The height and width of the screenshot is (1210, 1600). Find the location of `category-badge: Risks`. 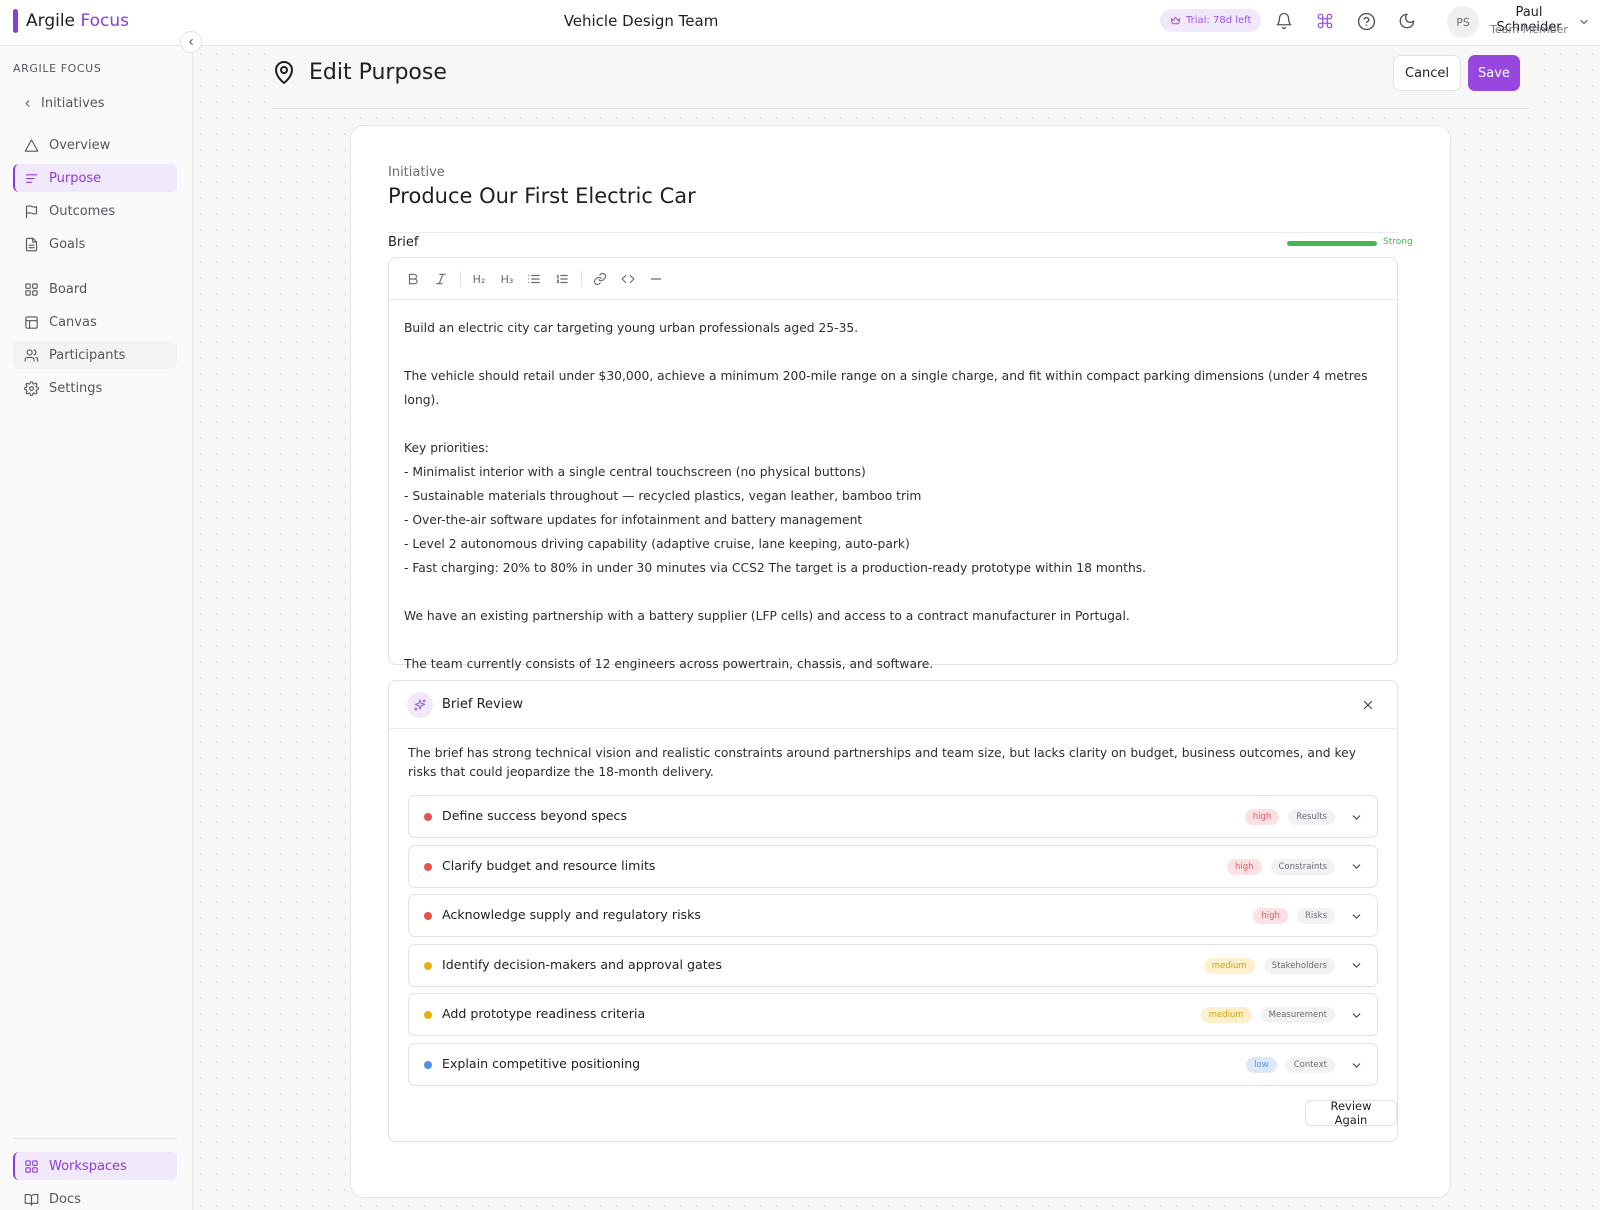

category-badge: Risks is located at coordinates (1315, 916).